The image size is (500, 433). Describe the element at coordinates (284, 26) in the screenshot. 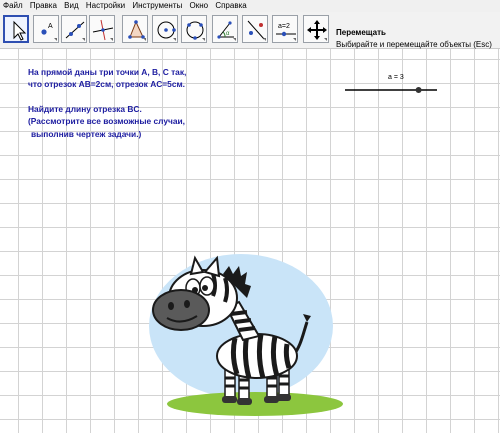

I see `tool-slider-label: a=2` at that location.